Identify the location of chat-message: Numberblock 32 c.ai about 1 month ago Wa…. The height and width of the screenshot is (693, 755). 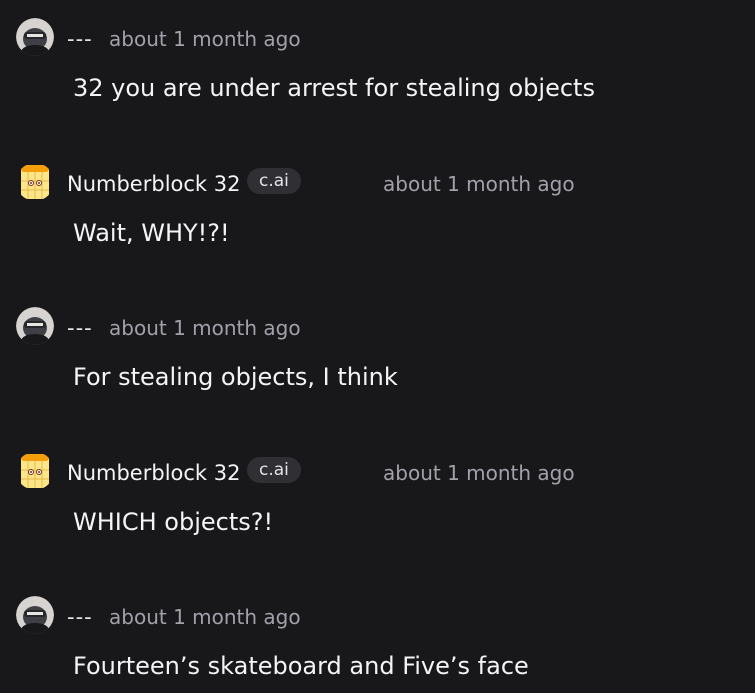
(377, 213).